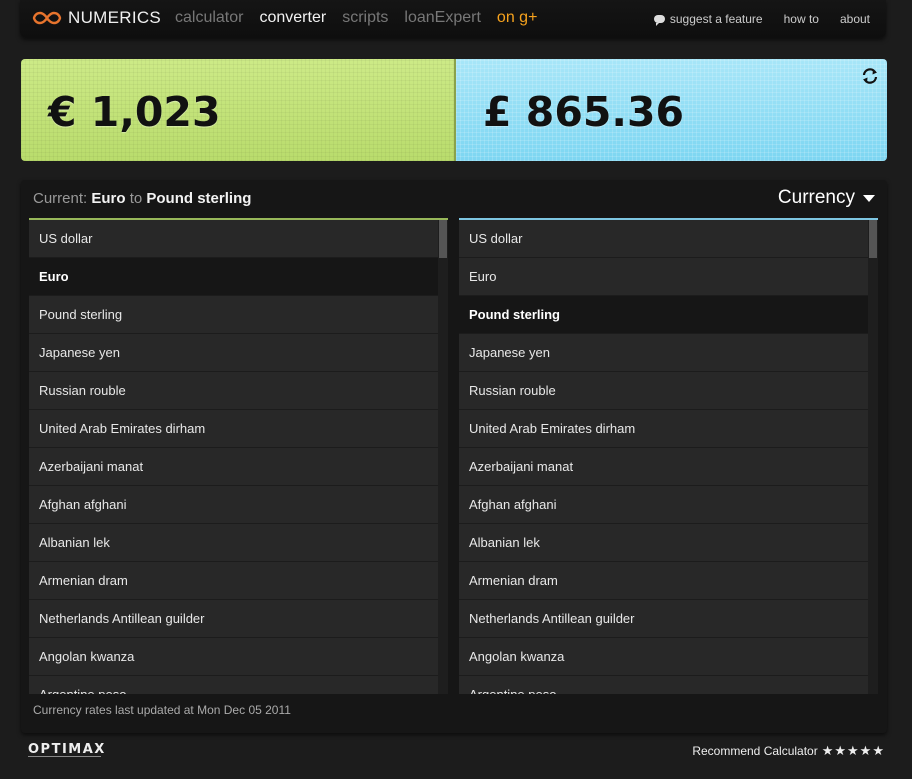  Describe the element at coordinates (716, 19) in the screenshot. I see `suggest-feature-label: suggest a feature` at that location.